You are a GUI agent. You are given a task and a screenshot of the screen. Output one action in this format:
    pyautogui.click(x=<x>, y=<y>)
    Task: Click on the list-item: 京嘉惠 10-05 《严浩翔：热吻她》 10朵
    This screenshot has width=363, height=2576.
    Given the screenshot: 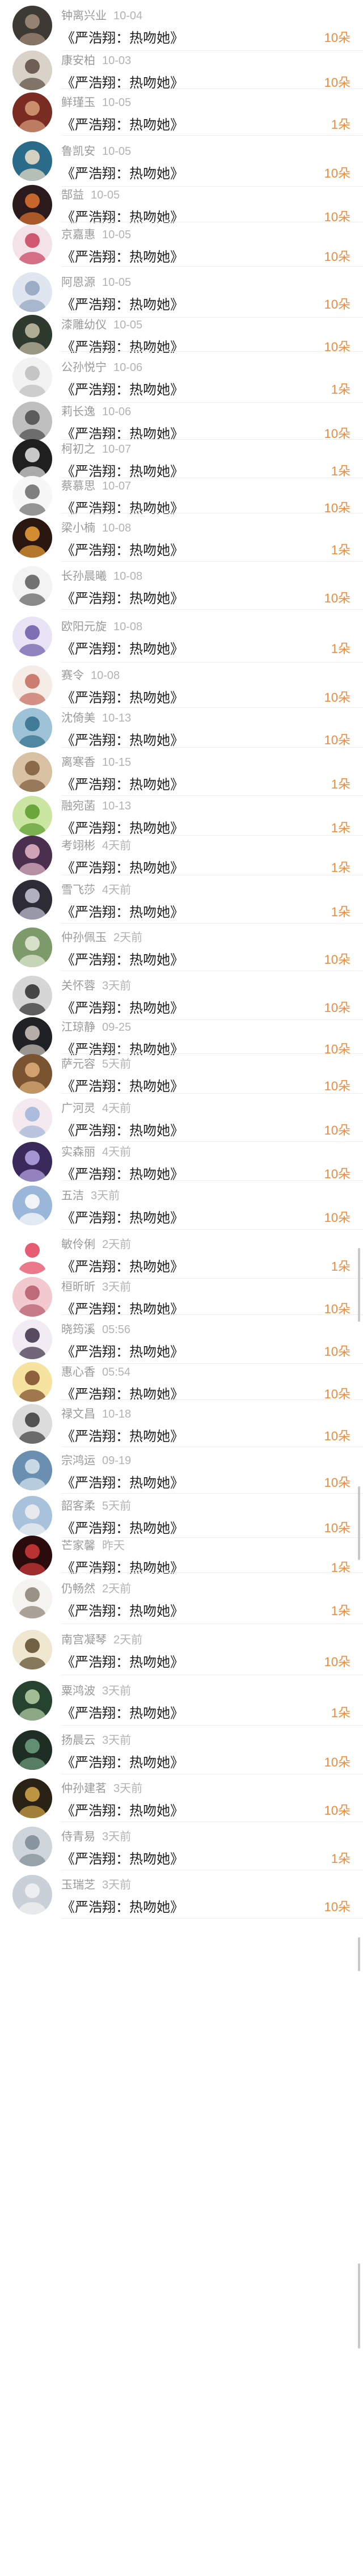 What is the action you would take?
    pyautogui.click(x=181, y=244)
    